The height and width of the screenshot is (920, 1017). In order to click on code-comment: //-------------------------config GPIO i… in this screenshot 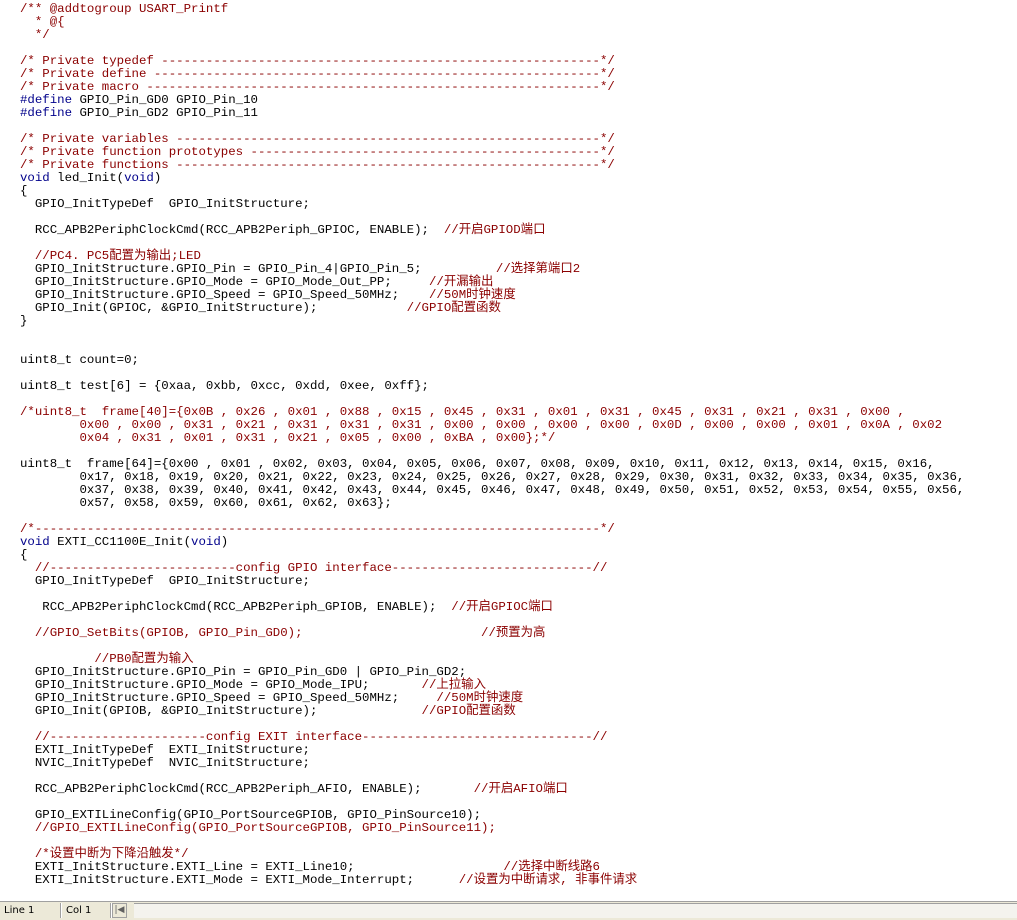, I will do `click(314, 568)`.